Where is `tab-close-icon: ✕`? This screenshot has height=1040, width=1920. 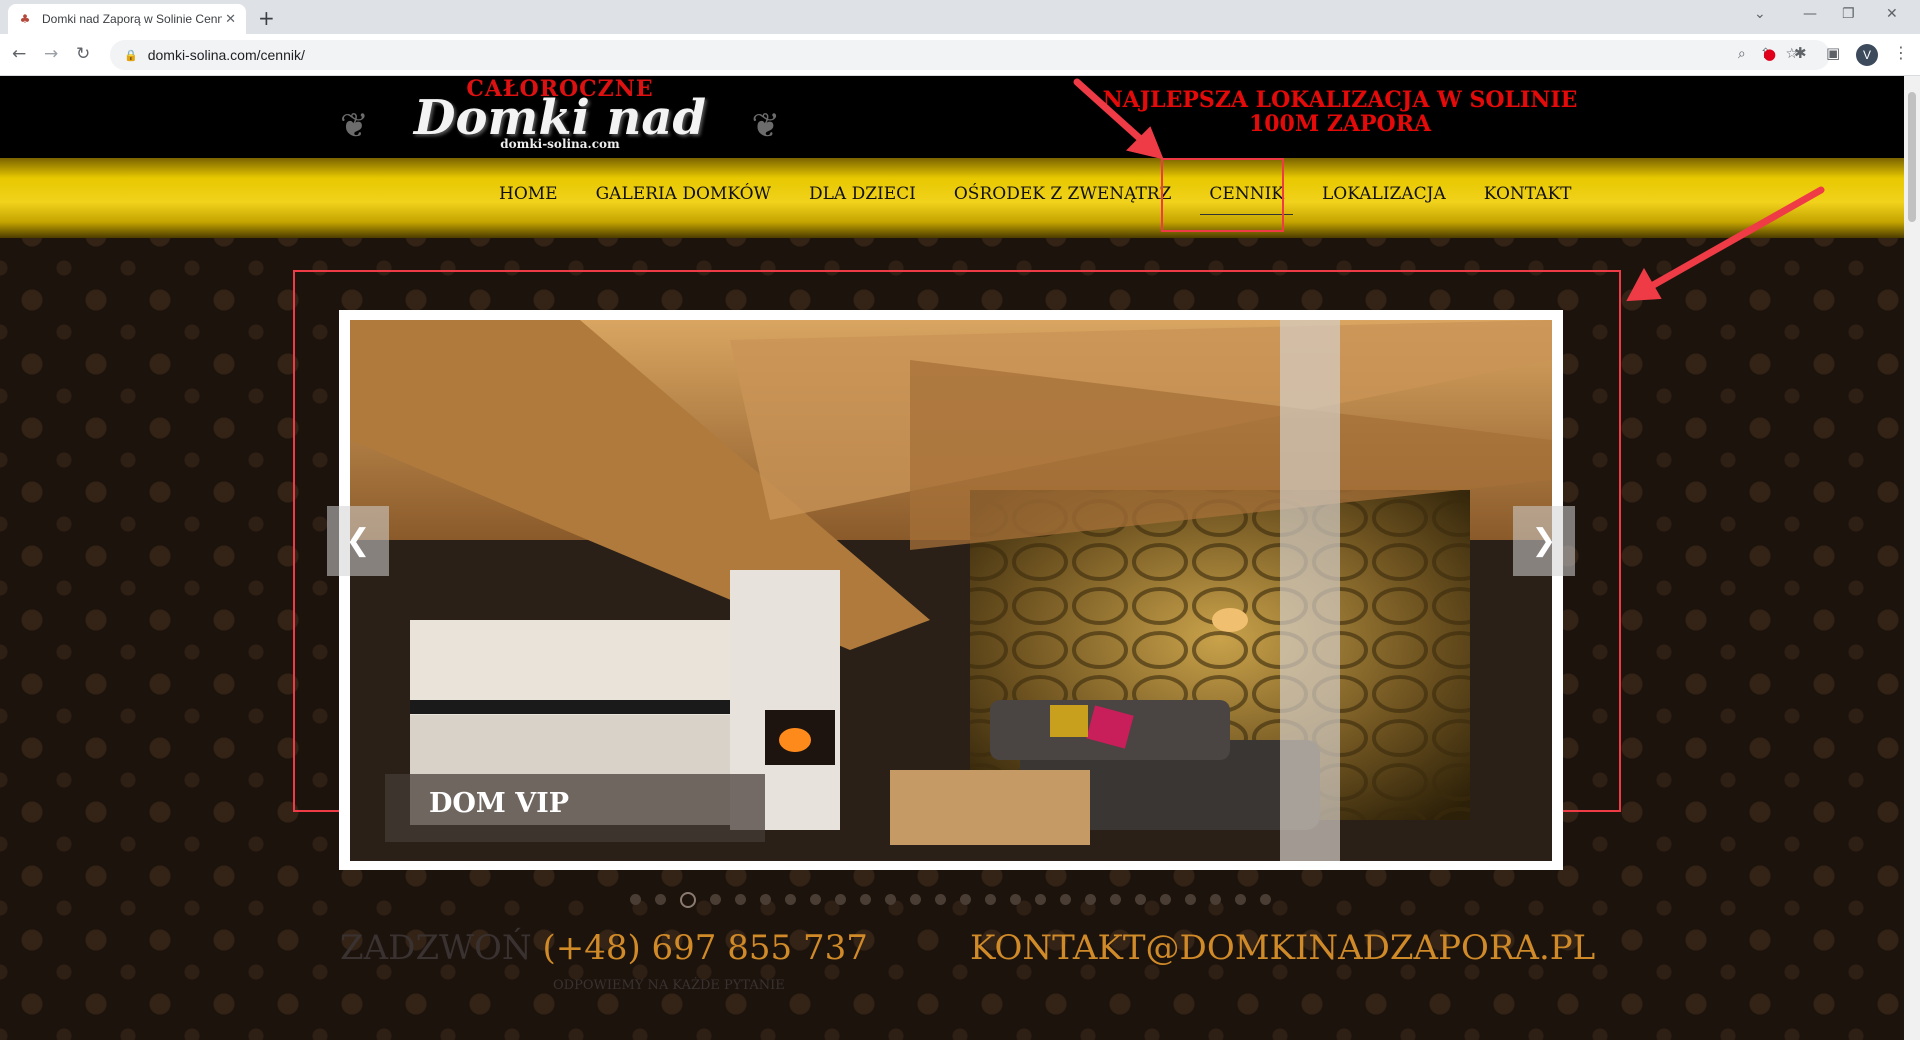 tab-close-icon: ✕ is located at coordinates (230, 19).